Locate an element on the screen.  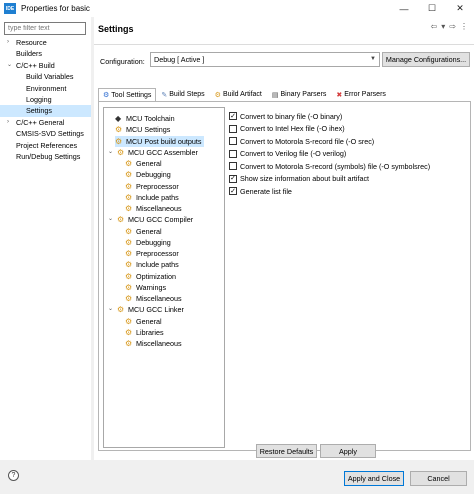
tree-item-label: C/C++ General is located at coordinates (40, 122).